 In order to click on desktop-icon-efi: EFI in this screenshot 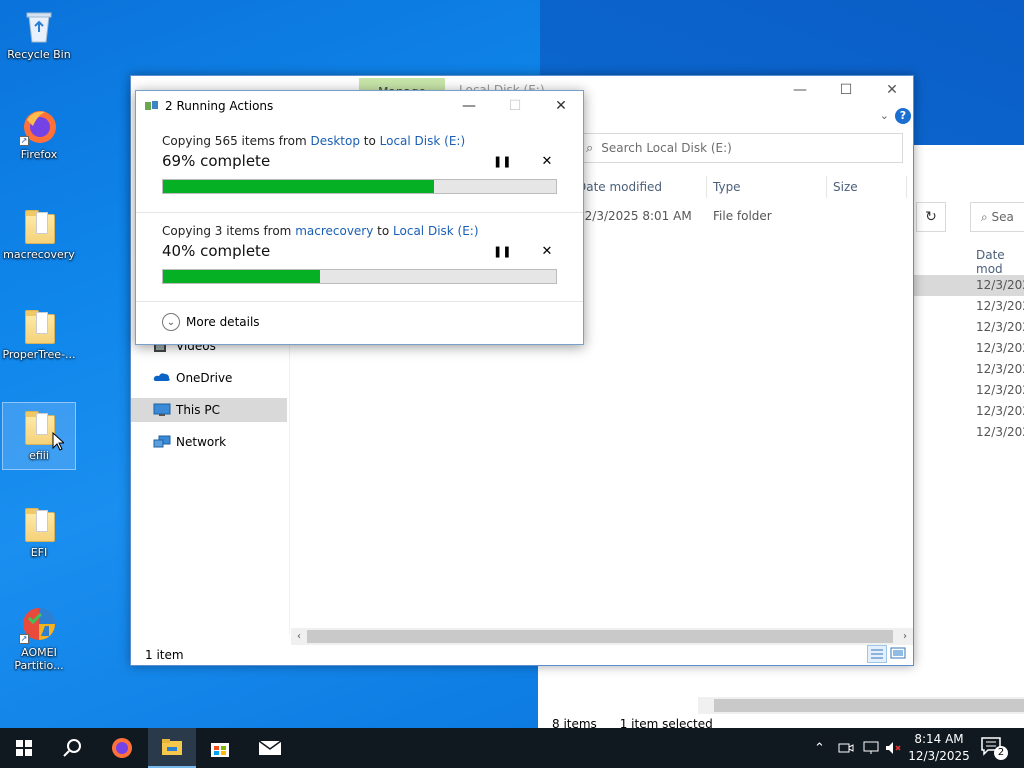, I will do `click(39, 535)`.